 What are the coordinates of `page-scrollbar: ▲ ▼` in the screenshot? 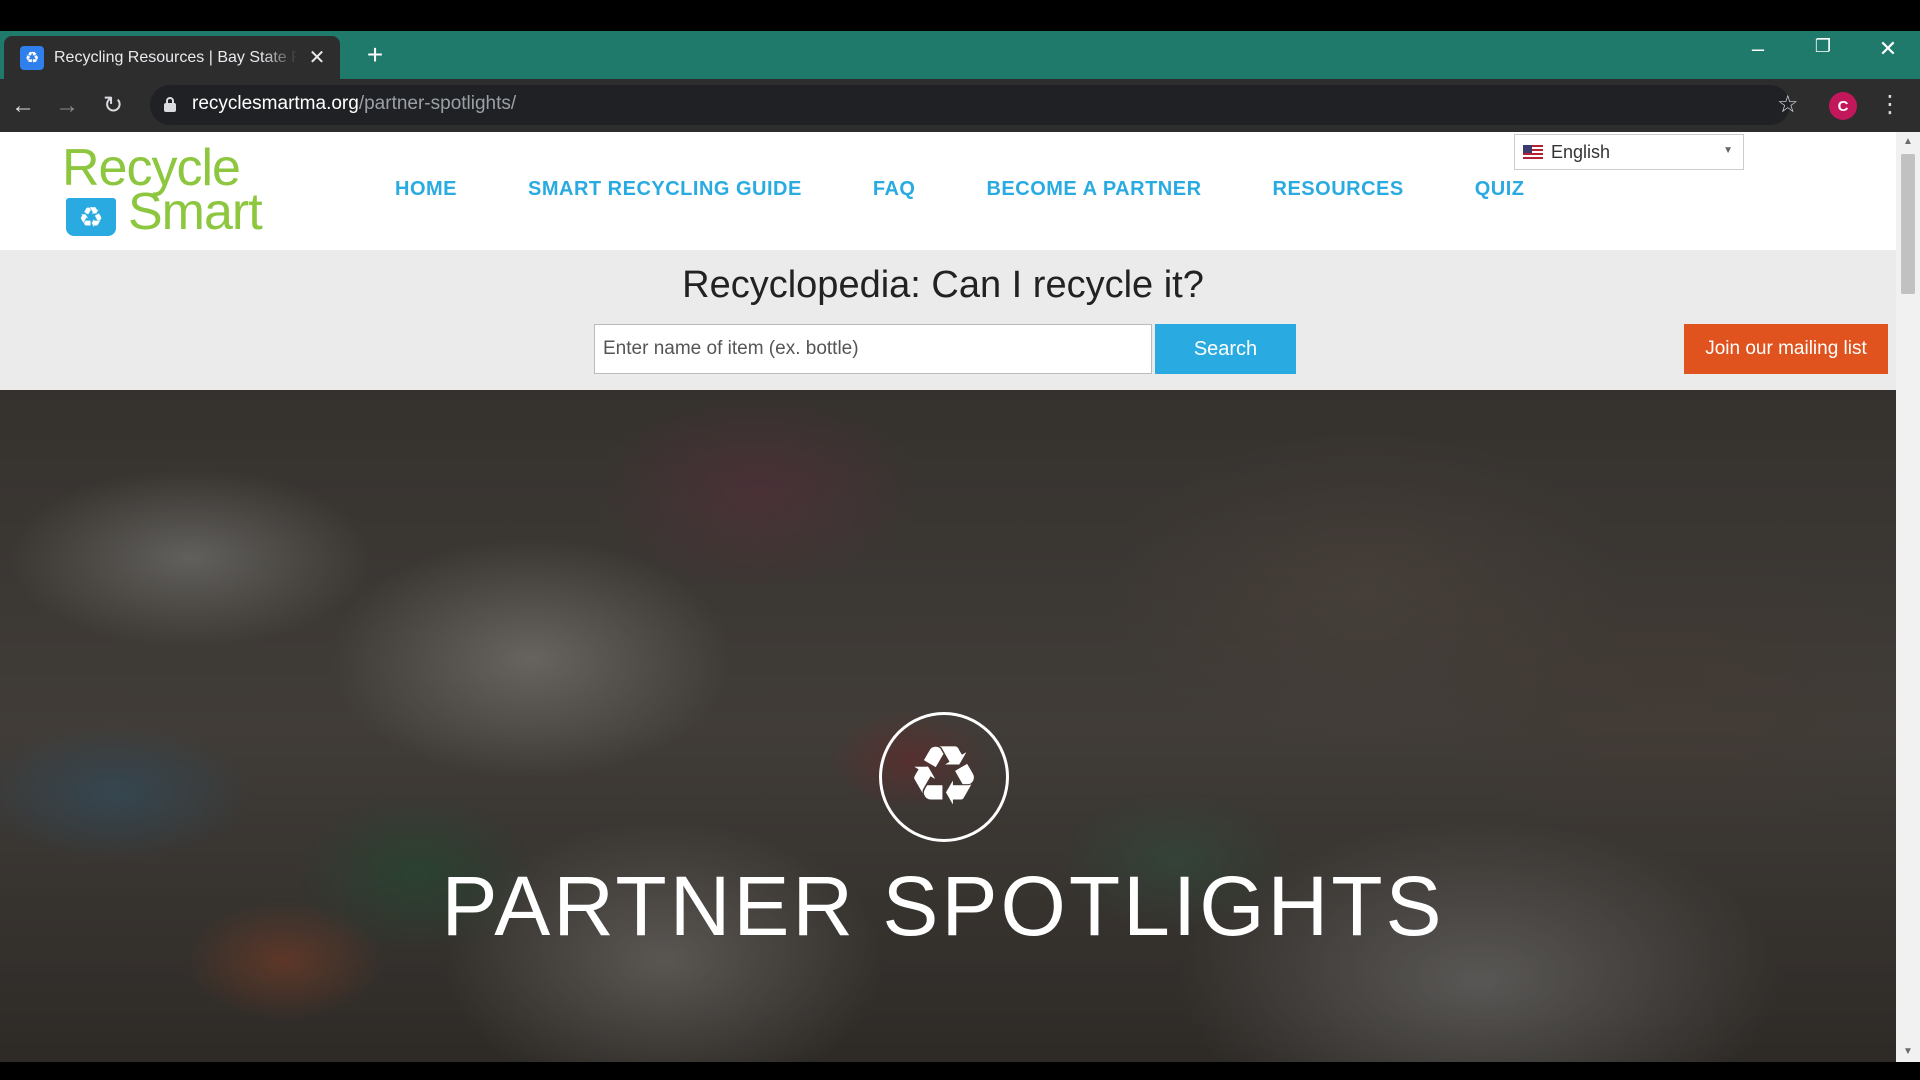 It's located at (1908, 597).